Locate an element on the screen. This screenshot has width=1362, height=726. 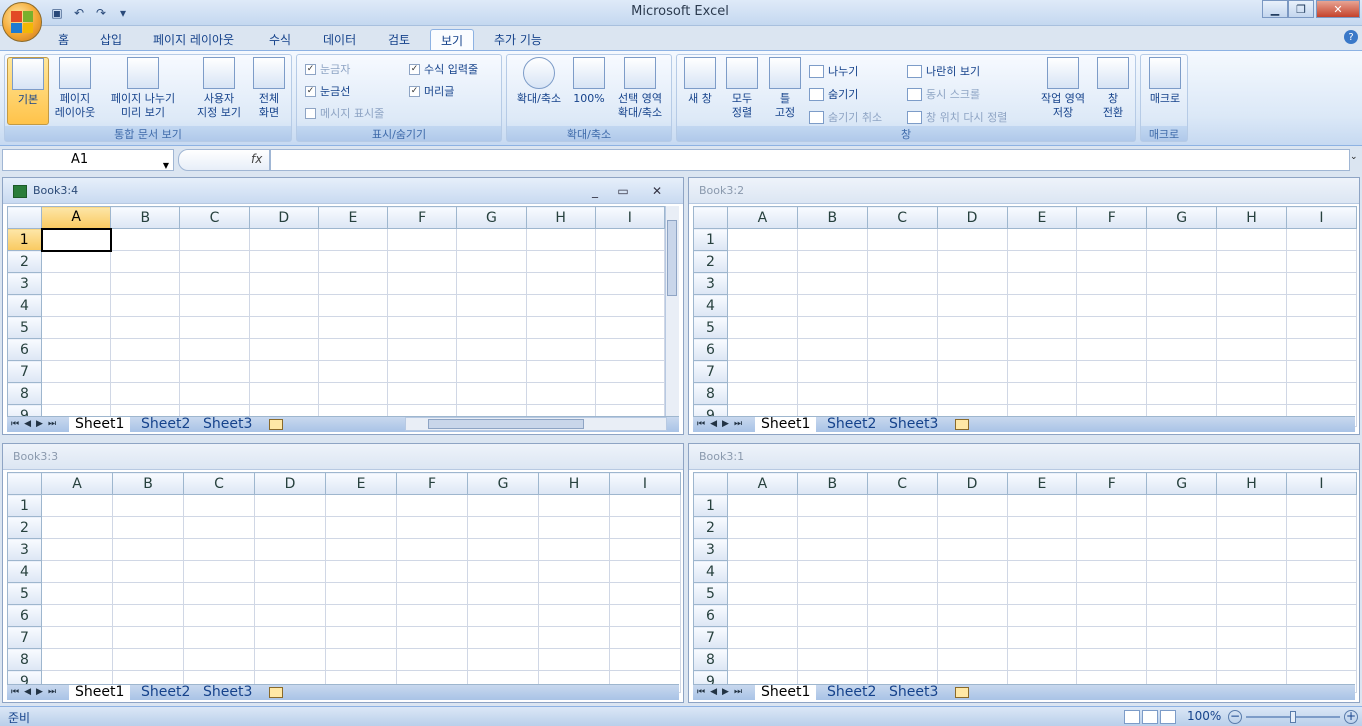
zoom-in-icon: + is located at coordinates (1351, 717).